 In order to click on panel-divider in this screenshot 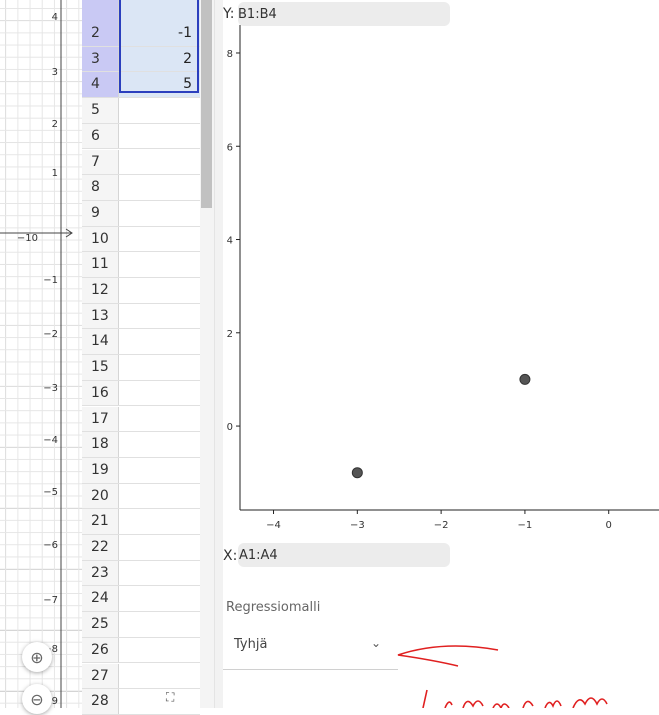, I will do `click(218, 354)`.